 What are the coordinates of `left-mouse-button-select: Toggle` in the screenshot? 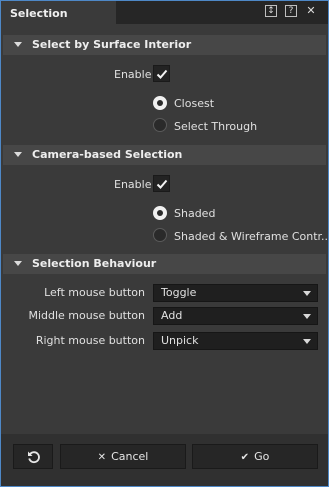 It's located at (235, 293).